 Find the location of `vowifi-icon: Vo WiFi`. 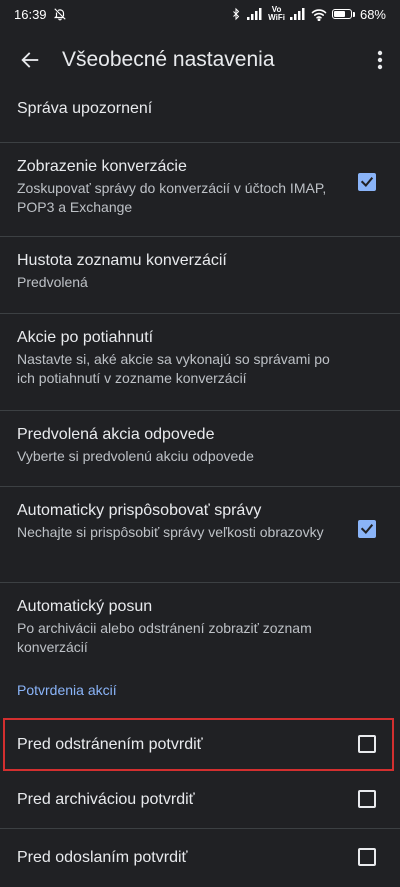

vowifi-icon: Vo WiFi is located at coordinates (276, 14).